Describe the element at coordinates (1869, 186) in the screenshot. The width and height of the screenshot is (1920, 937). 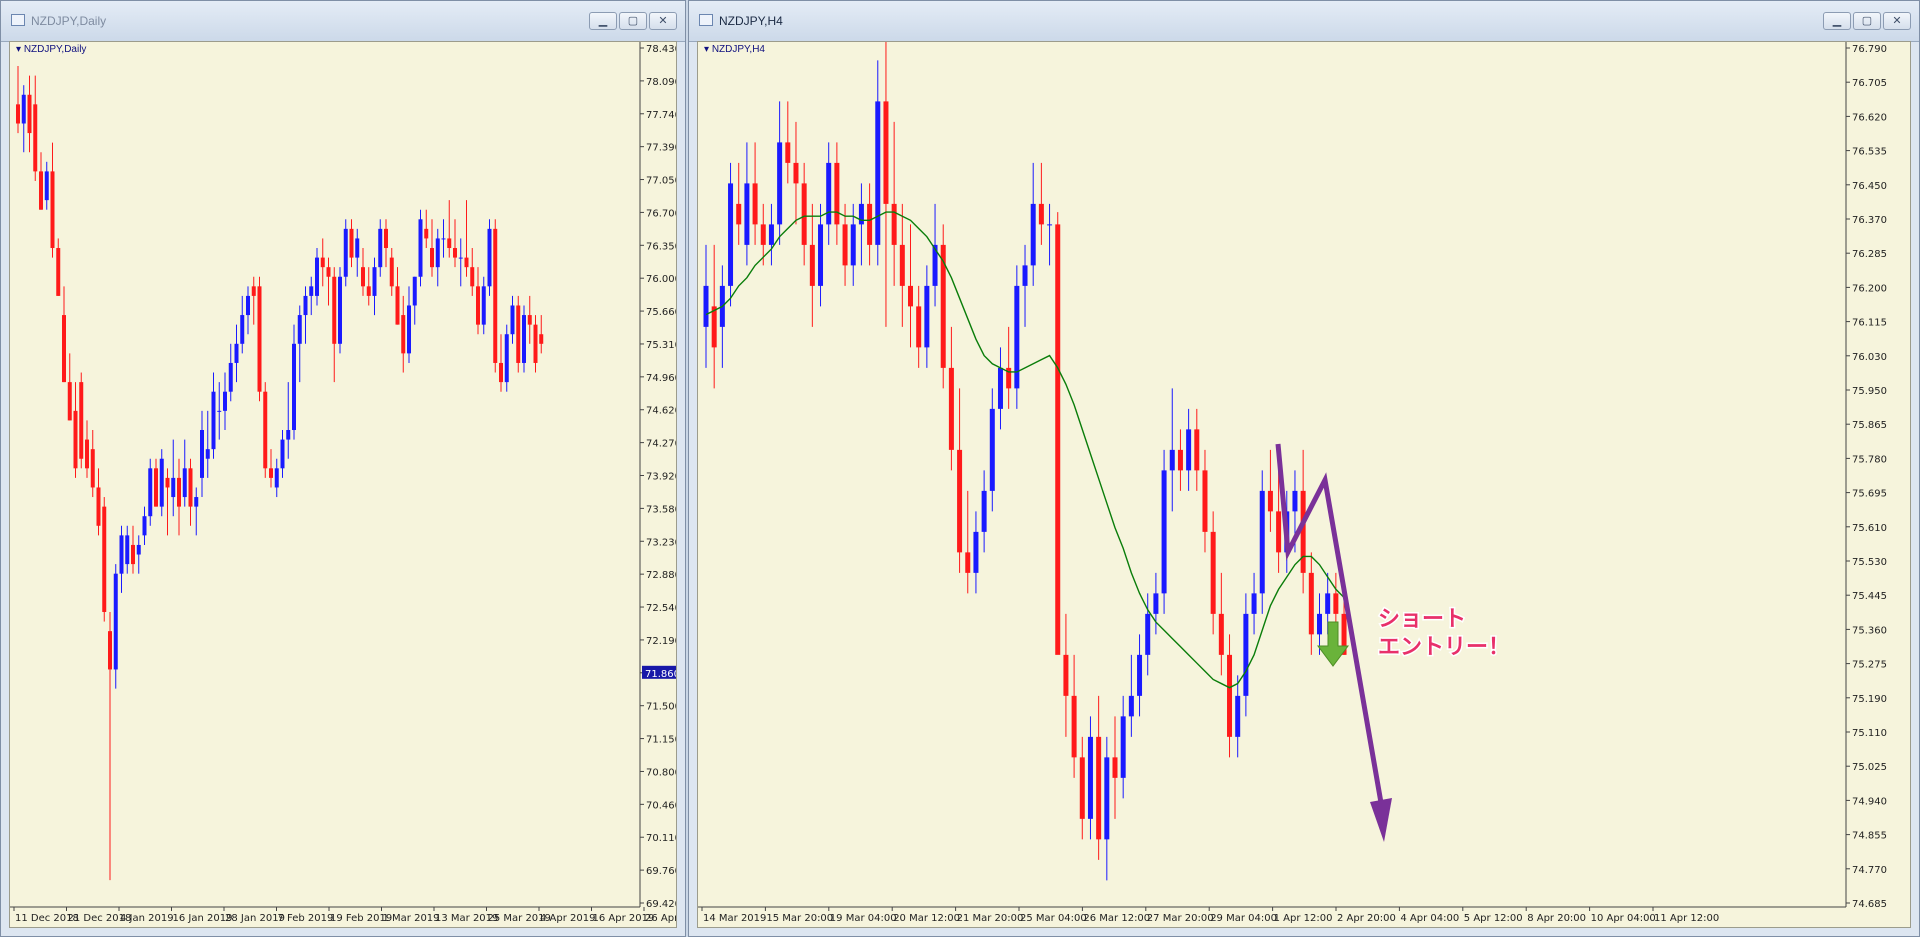
I see `price-tick-label: 76.450` at that location.